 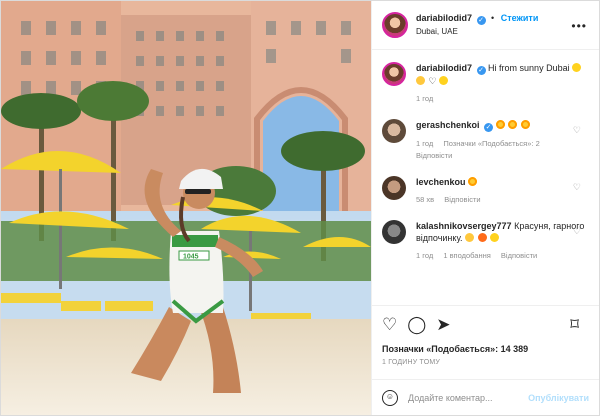 What do you see at coordinates (467, 255) in the screenshot?
I see `comment-likes: 1 вподобання` at bounding box center [467, 255].